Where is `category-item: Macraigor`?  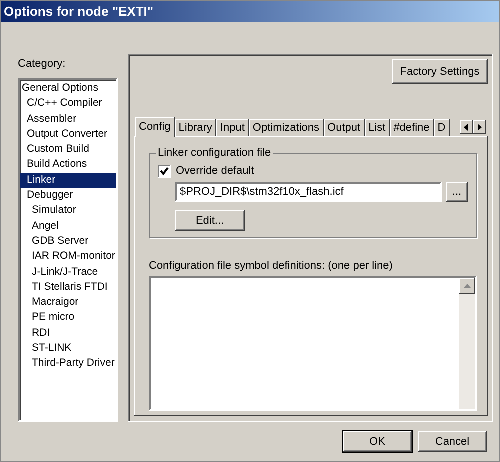 category-item: Macraigor is located at coordinates (68, 302).